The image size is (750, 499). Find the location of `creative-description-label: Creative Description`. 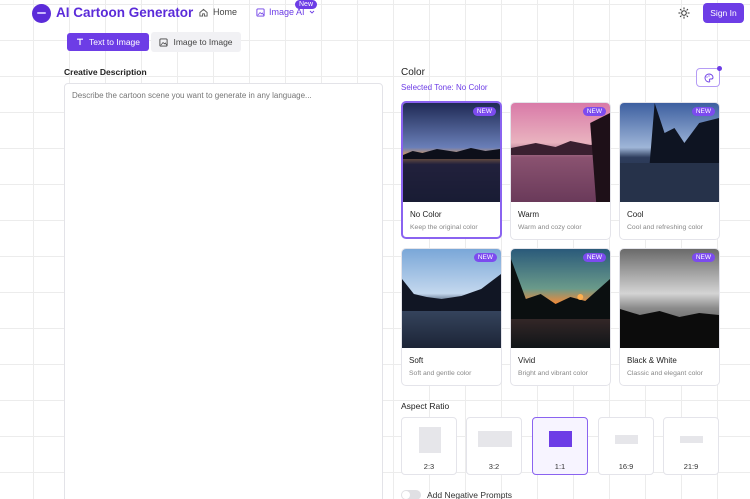

creative-description-label: Creative Description is located at coordinates (105, 72).